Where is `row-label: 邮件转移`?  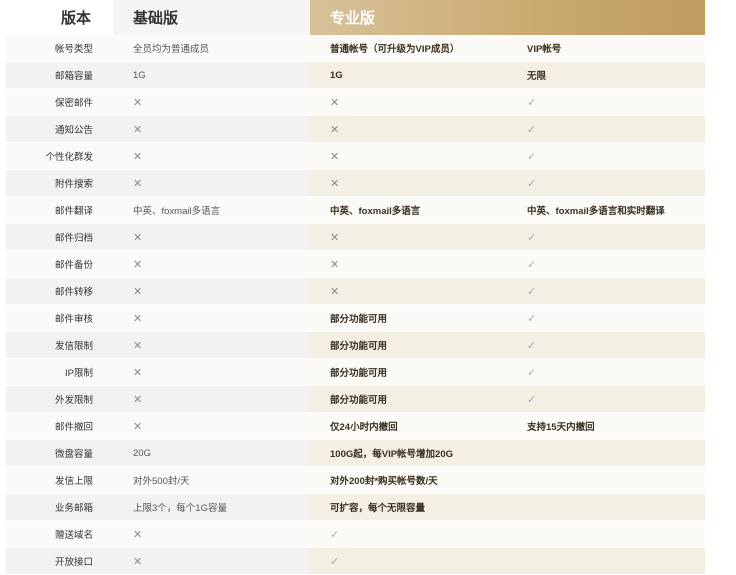
row-label: 邮件转移 is located at coordinates (59, 291).